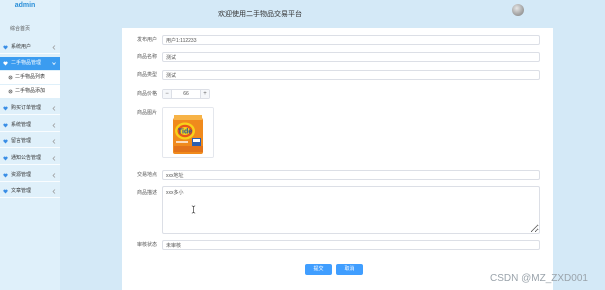 The image size is (605, 290). Describe the element at coordinates (351, 210) in the screenshot. I see `description-textarea: xxx多小` at that location.